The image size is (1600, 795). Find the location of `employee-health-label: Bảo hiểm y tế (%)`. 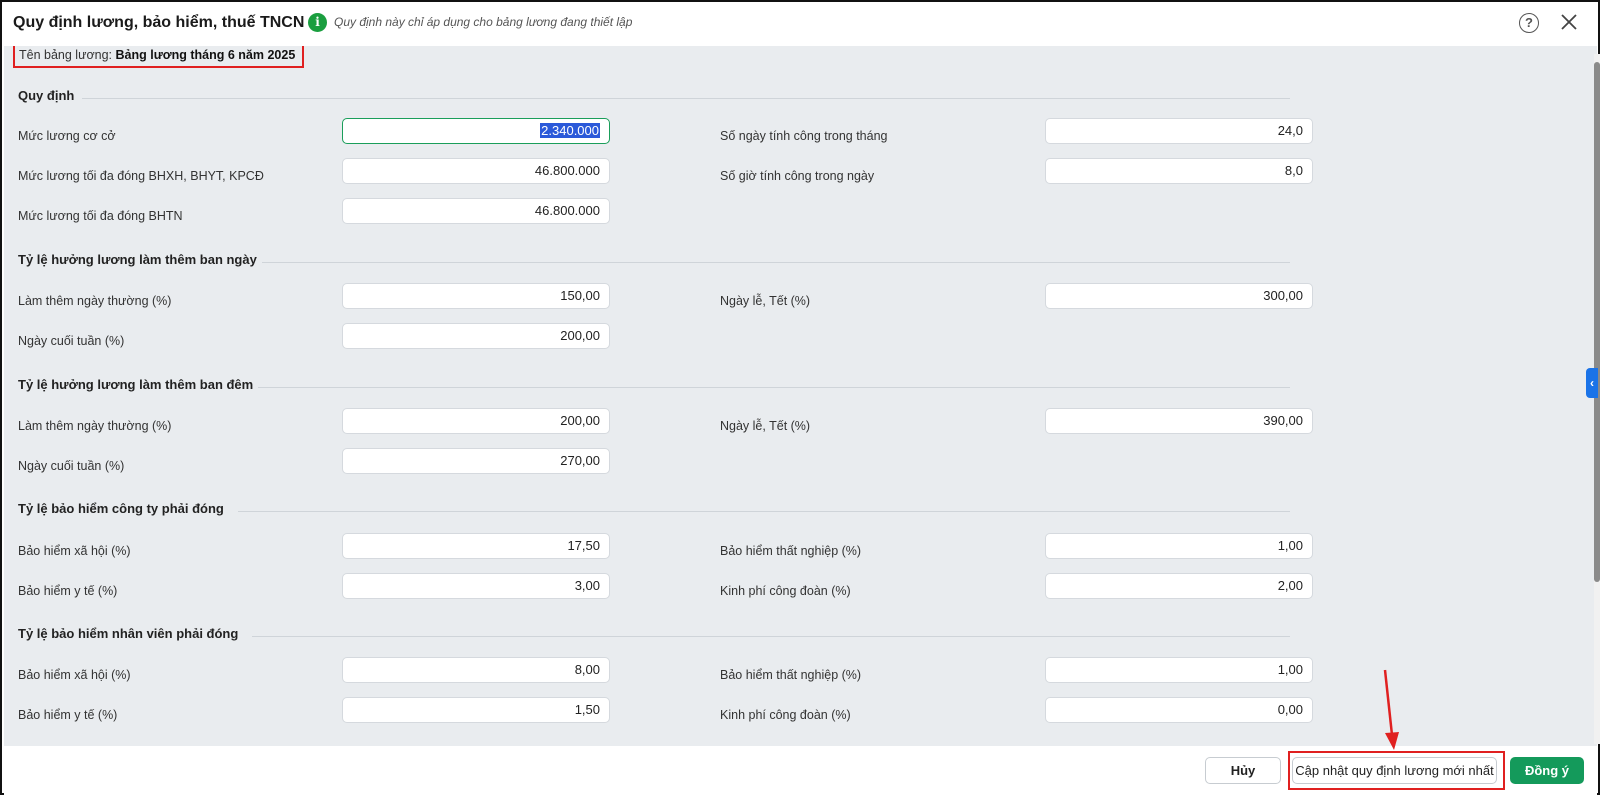

employee-health-label: Bảo hiểm y tế (%) is located at coordinates (68, 715).